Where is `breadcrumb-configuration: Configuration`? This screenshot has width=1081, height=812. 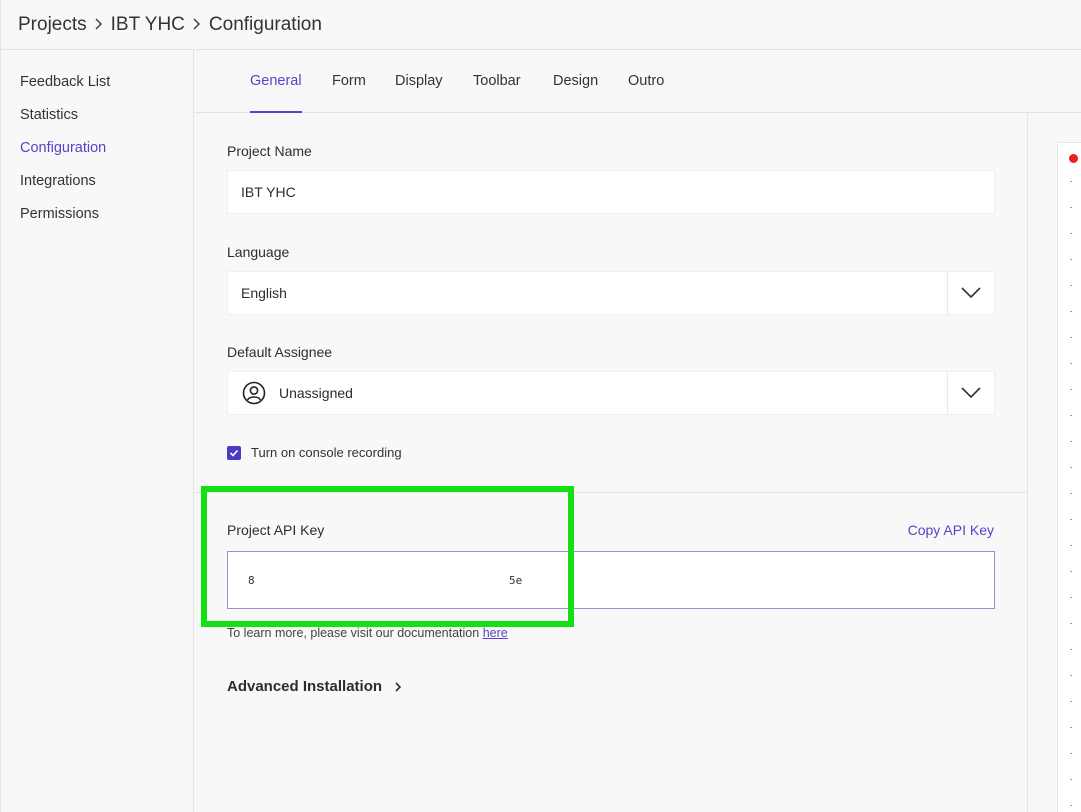
breadcrumb-configuration: Configuration is located at coordinates (265, 24).